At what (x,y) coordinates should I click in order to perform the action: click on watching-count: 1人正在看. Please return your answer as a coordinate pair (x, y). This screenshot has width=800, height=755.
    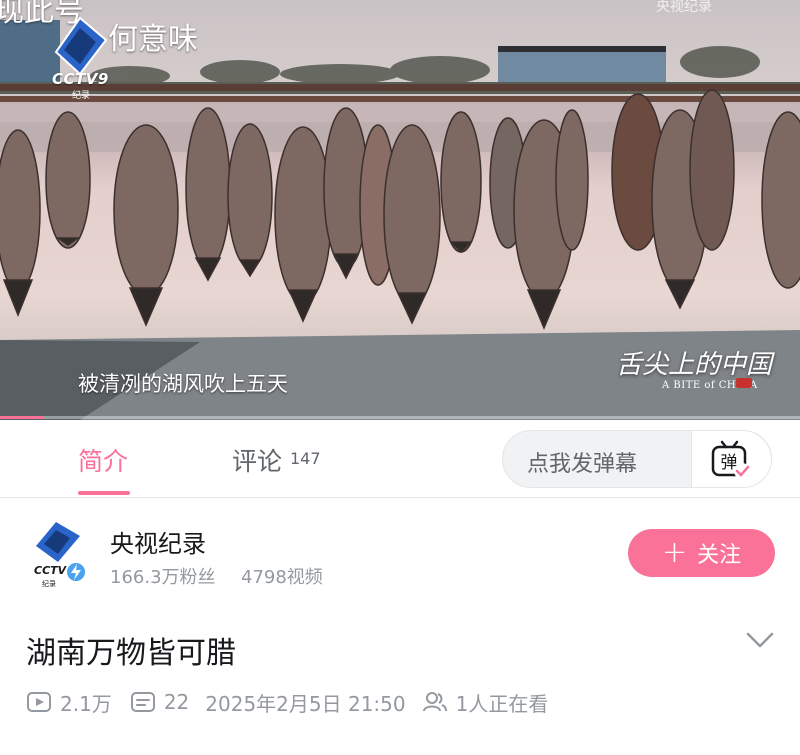
    Looking at the image, I should click on (502, 703).